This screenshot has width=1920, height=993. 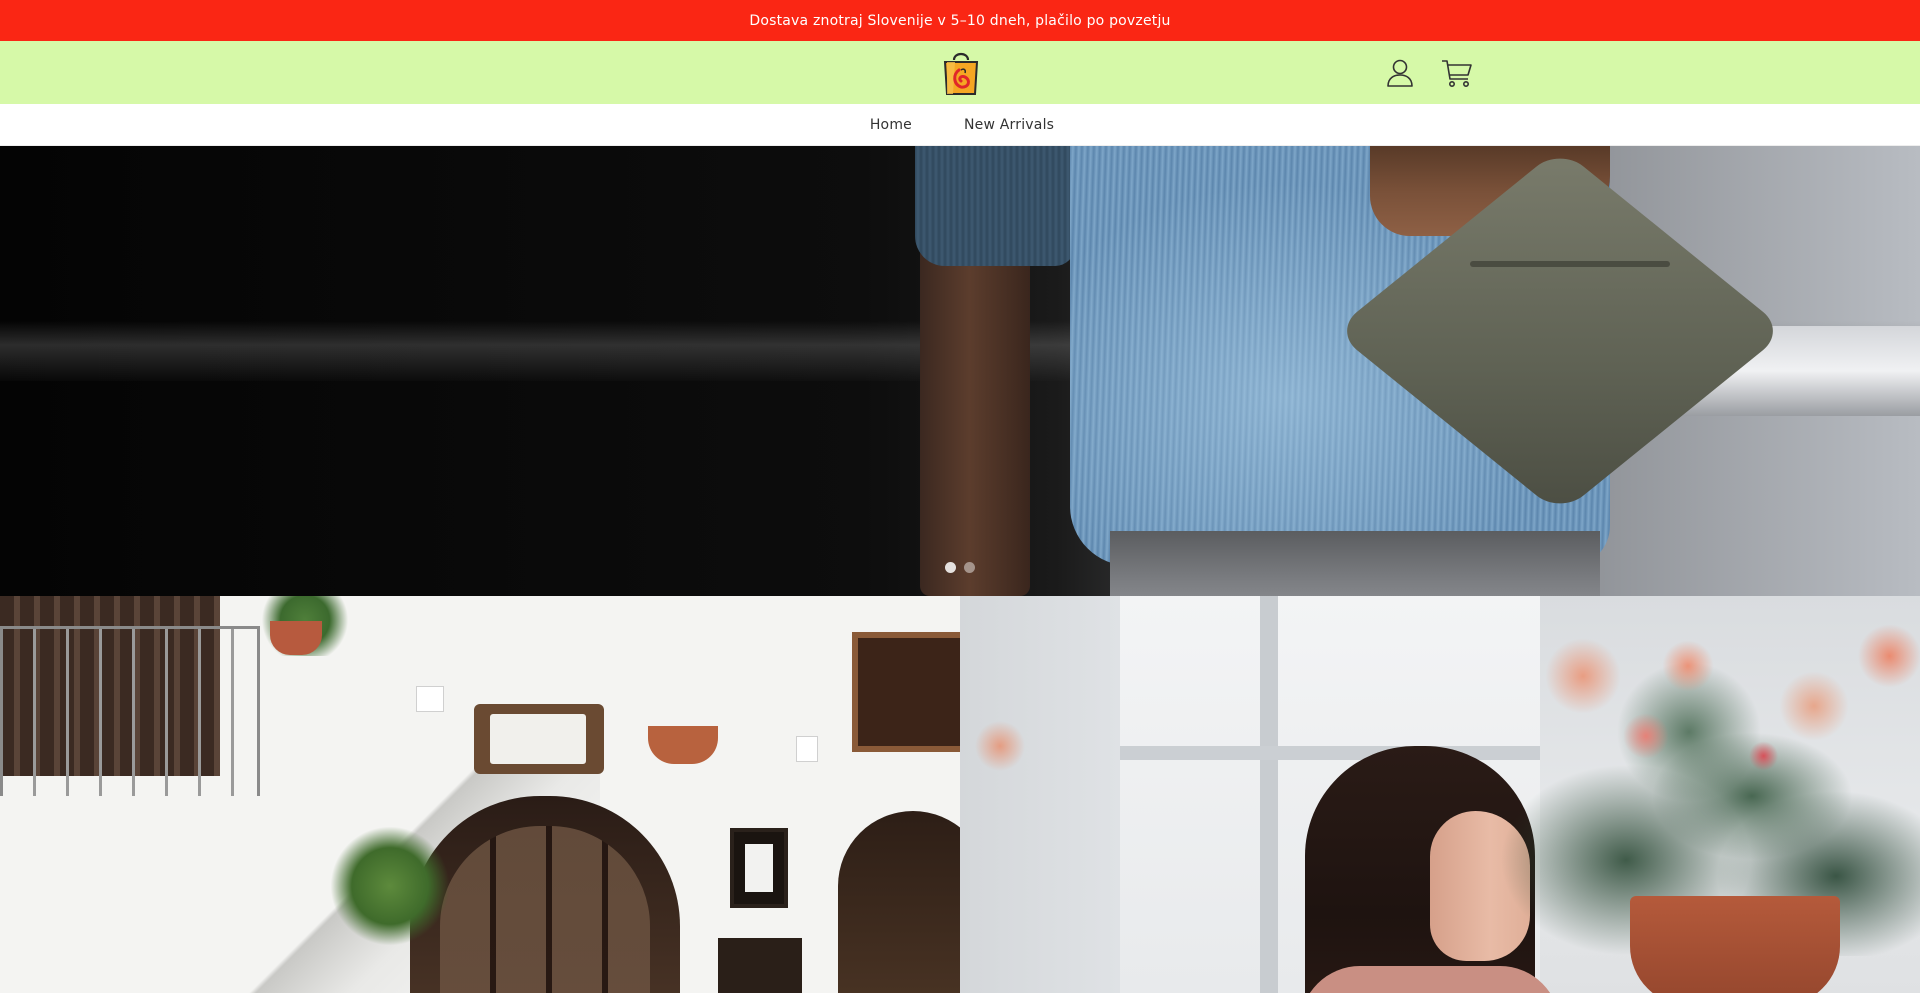 What do you see at coordinates (430, 699) in the screenshot?
I see `storefront-house-number` at bounding box center [430, 699].